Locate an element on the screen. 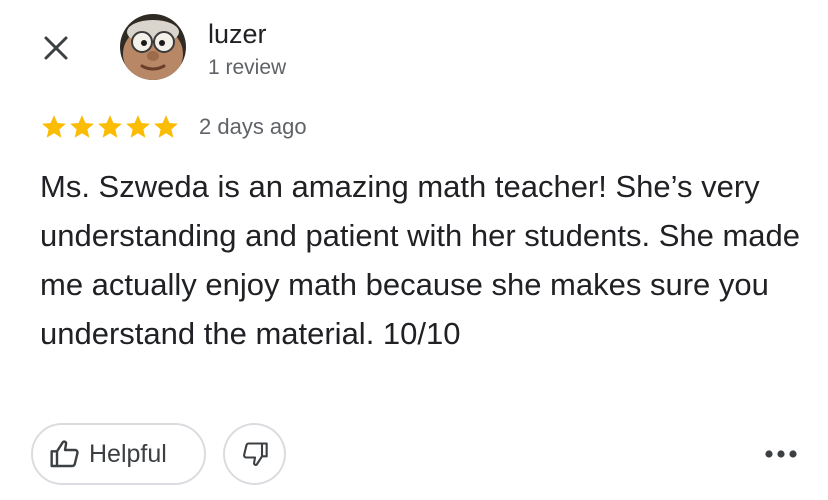 The width and height of the screenshot is (828, 500). helpful-label: Helpful is located at coordinates (128, 453).